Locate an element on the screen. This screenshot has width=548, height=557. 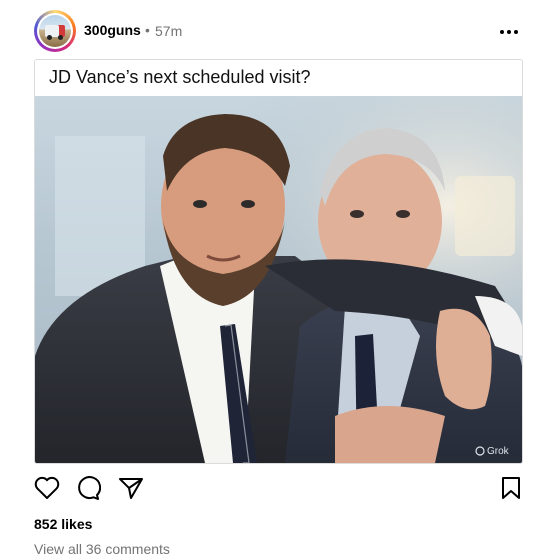
username: 300guns is located at coordinates (112, 30).